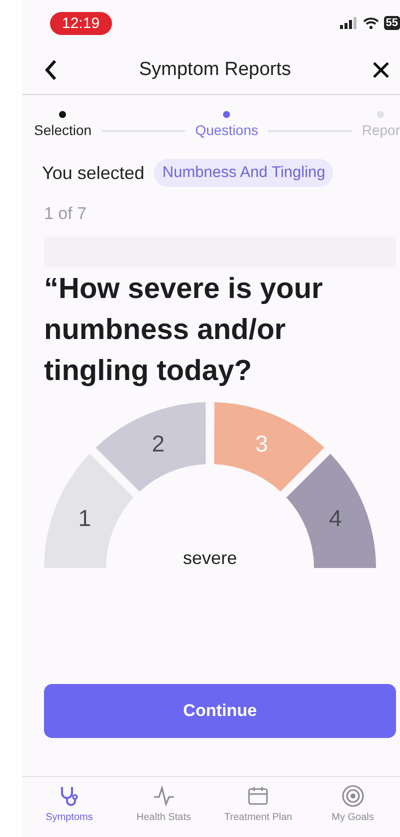 The height and width of the screenshot is (837, 400). What do you see at coordinates (81, 23) in the screenshot?
I see `status-time: 12:19` at bounding box center [81, 23].